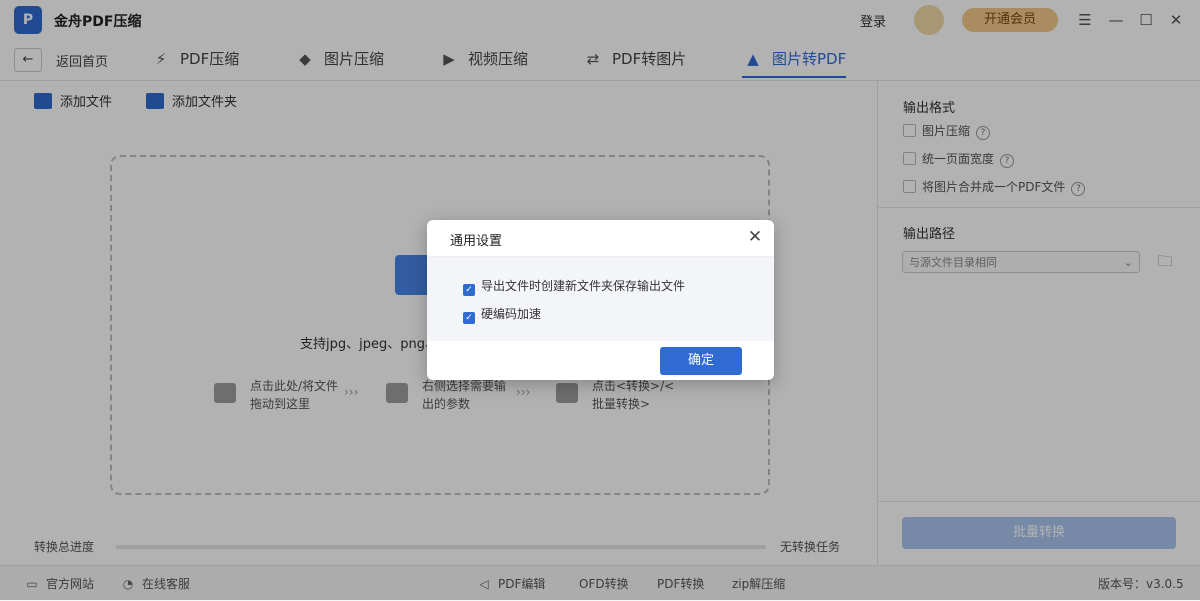  I want to click on dialog-title: 通用设置, so click(476, 241).